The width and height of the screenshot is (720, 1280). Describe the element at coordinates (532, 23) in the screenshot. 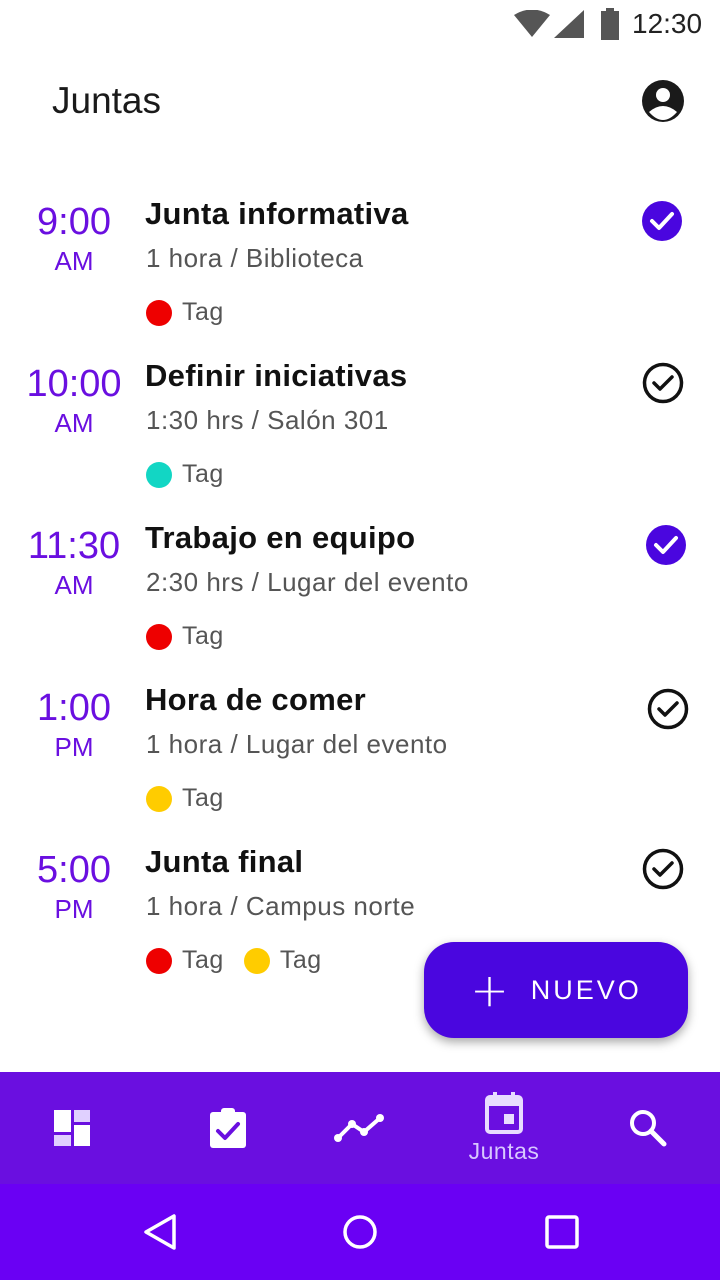

I see `wifi-icon` at that location.